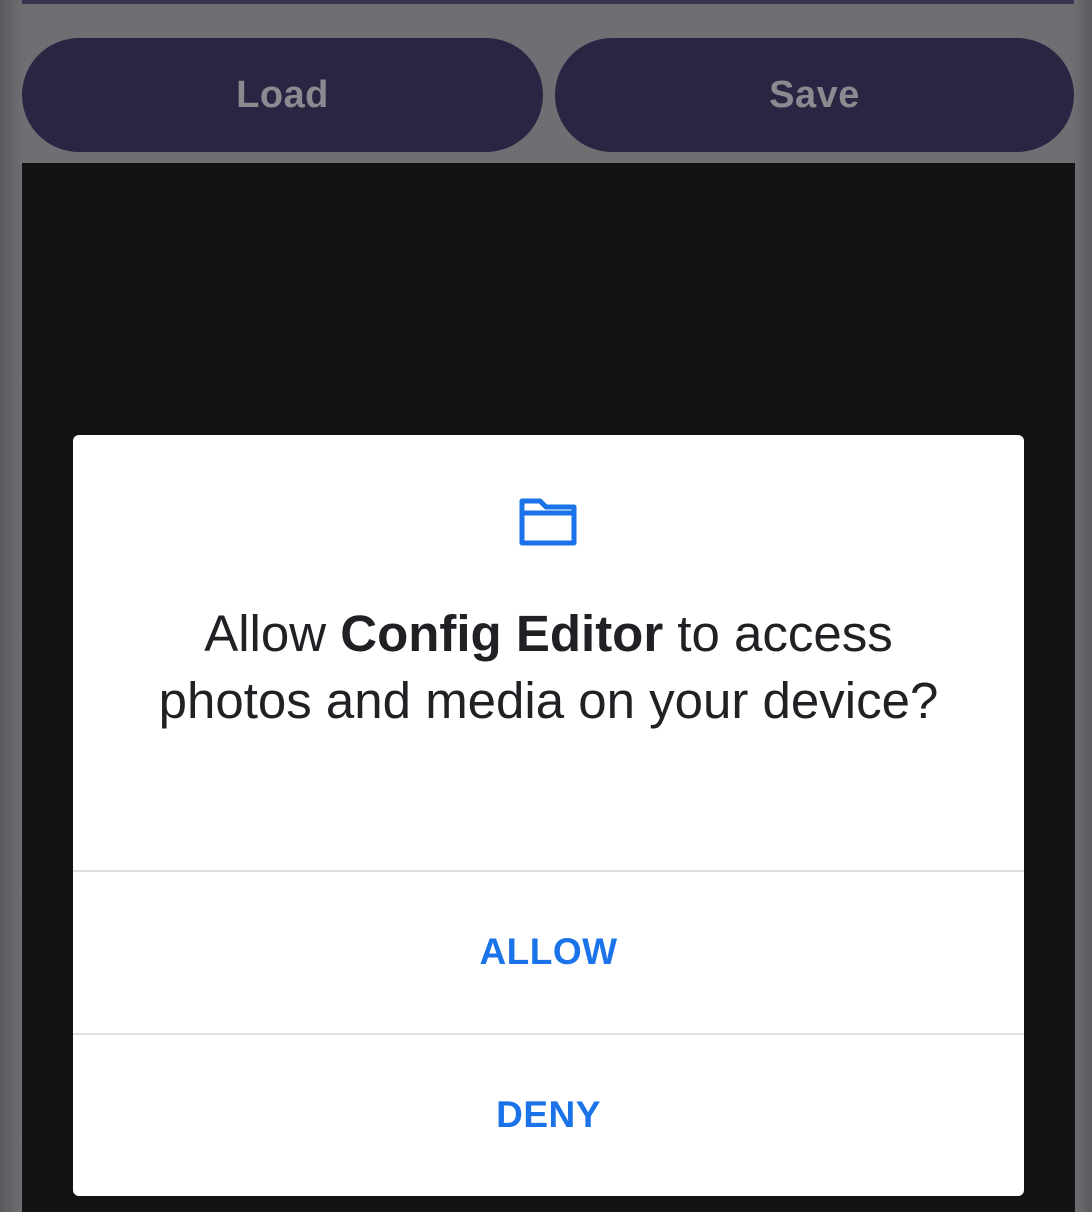  What do you see at coordinates (548, 952) in the screenshot?
I see `allow-button: ALLOW` at bounding box center [548, 952].